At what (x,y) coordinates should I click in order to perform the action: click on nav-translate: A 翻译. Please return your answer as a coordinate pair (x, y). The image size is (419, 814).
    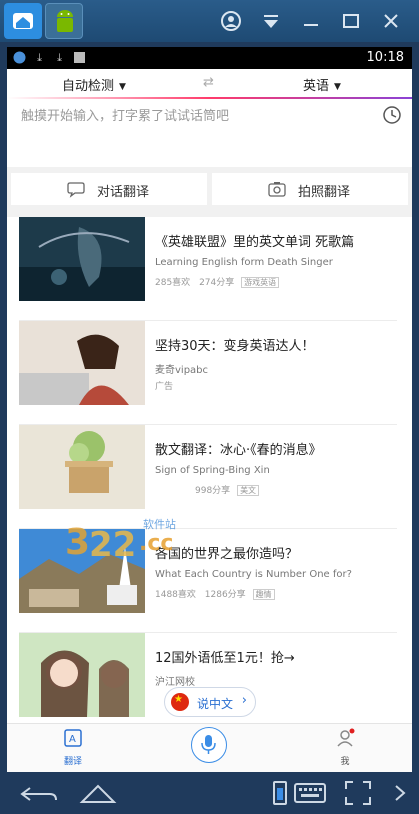
    Looking at the image, I should click on (73, 747).